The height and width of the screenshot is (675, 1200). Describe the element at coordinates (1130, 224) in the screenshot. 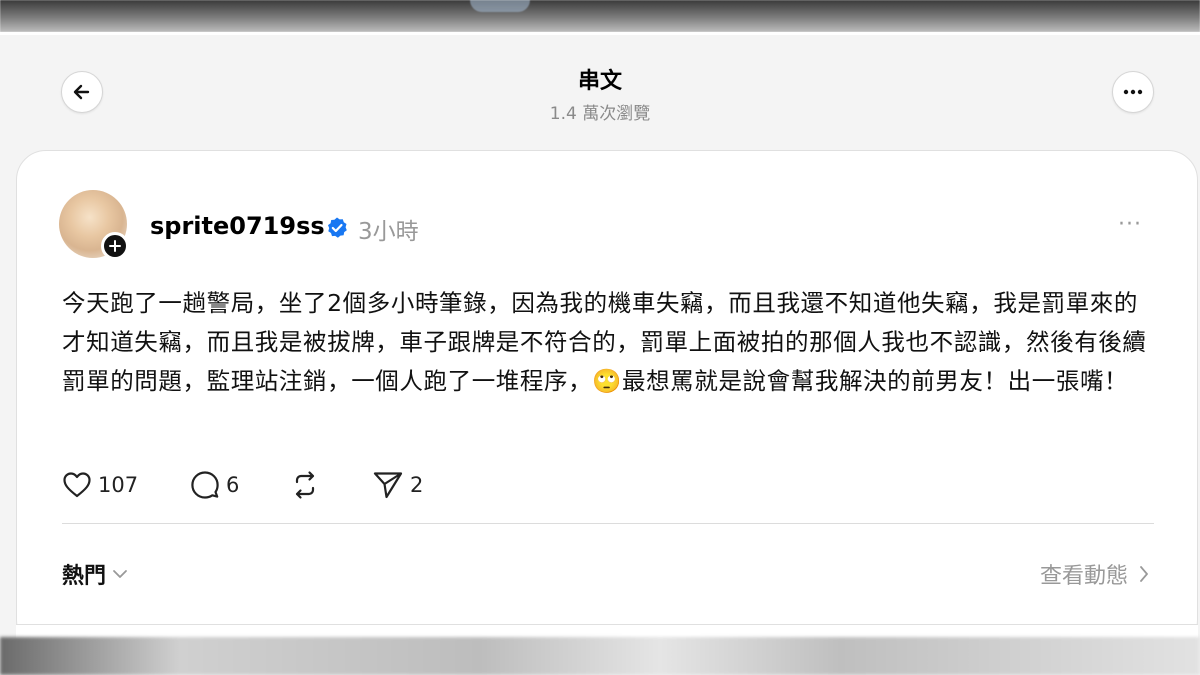

I see `post-more-button: ···` at that location.